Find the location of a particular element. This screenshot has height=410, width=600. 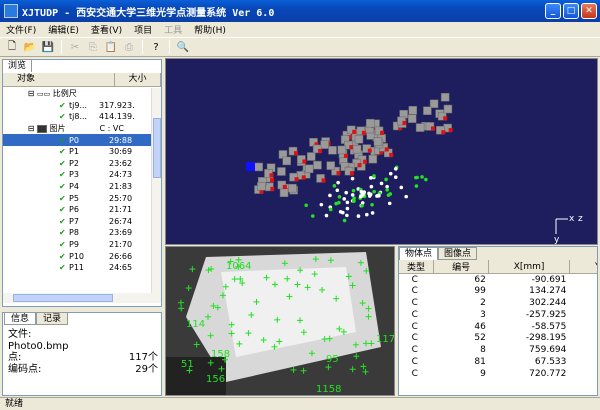

tree-photo-item: ✔ P1 30:69 is located at coordinates (77, 152).